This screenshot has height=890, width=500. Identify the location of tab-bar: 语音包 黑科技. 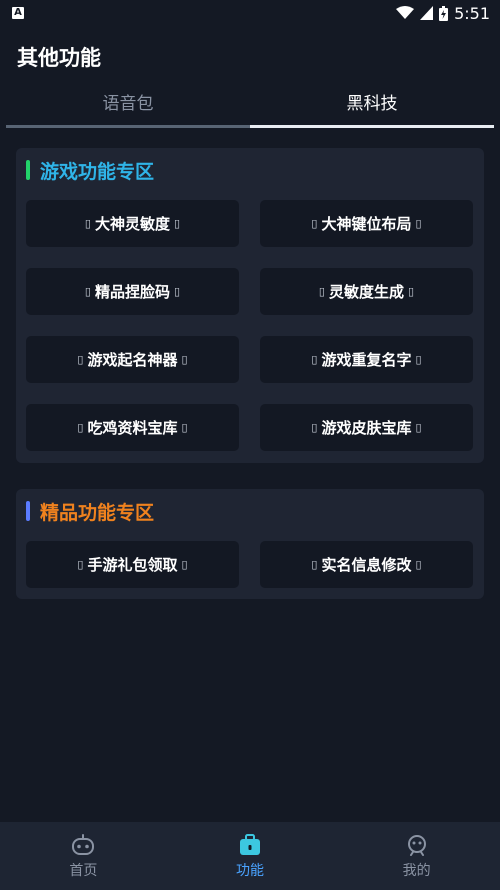
(250, 107).